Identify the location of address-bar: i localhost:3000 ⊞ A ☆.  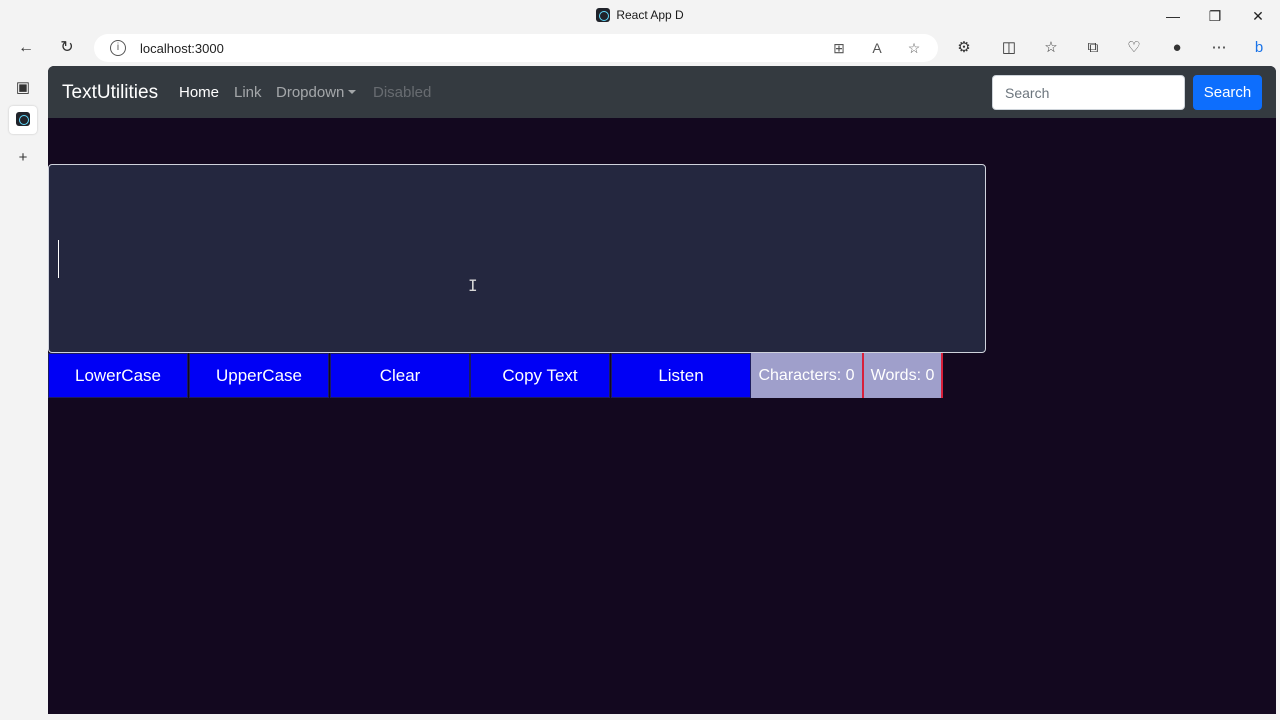
(516, 48).